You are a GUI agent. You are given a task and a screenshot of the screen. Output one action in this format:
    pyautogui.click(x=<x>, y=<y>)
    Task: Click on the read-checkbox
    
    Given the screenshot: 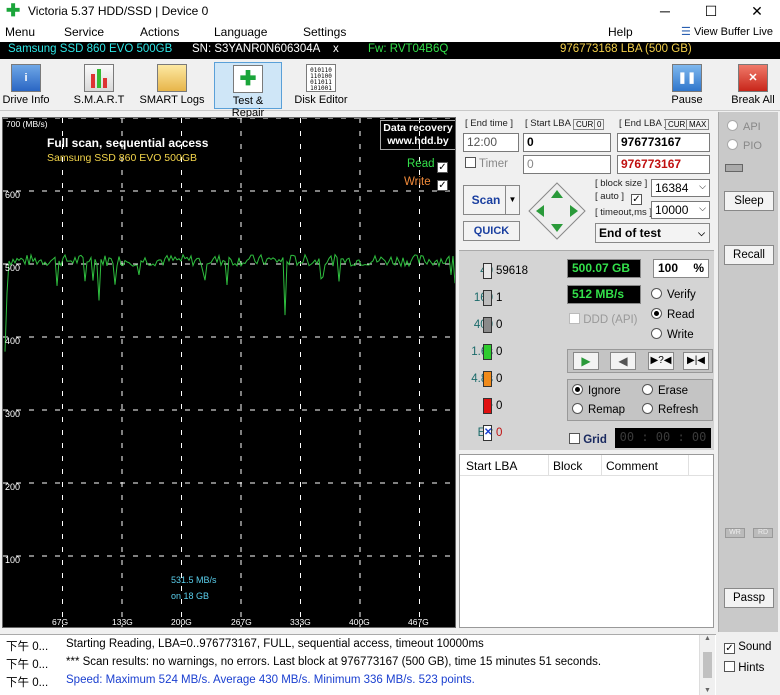 What is the action you would take?
    pyautogui.click(x=442, y=165)
    